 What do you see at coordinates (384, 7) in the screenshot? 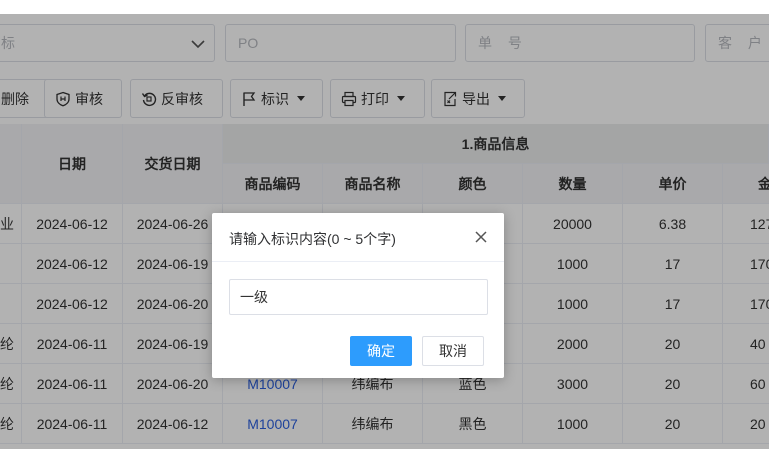
I see `top-strip` at bounding box center [384, 7].